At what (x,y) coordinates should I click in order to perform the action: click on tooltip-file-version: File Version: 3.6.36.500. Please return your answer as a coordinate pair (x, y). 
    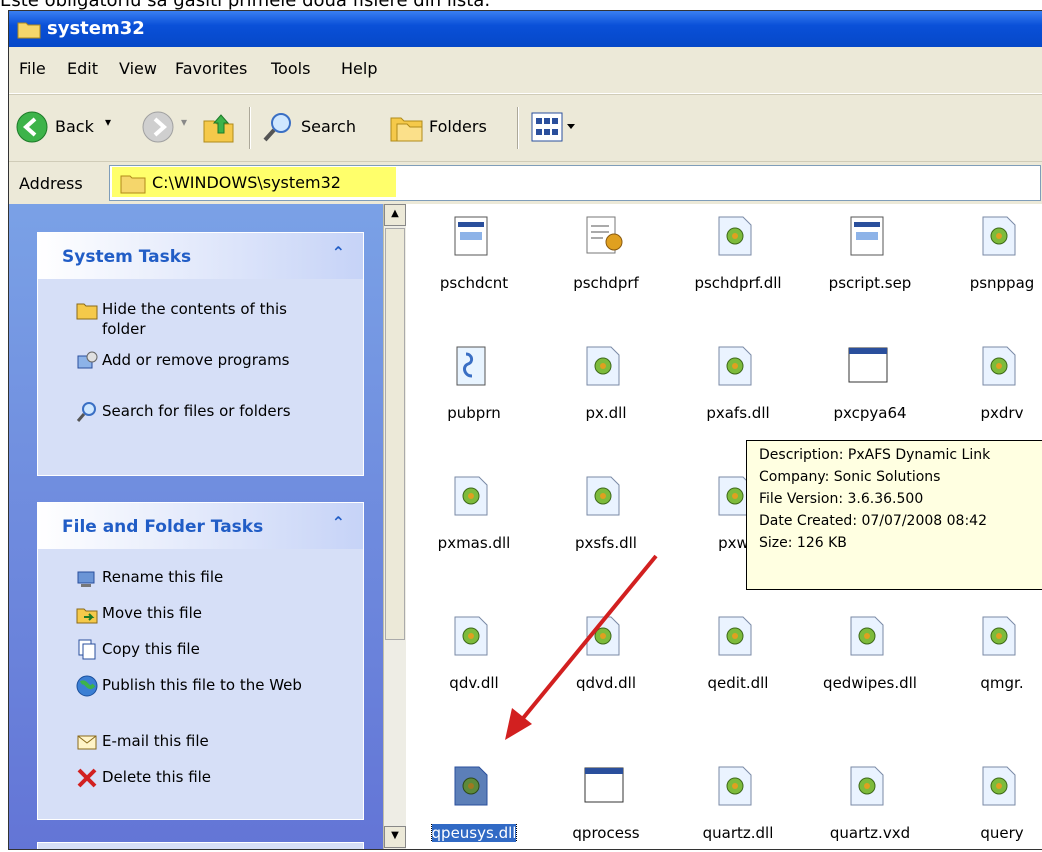
    Looking at the image, I should click on (841, 499).